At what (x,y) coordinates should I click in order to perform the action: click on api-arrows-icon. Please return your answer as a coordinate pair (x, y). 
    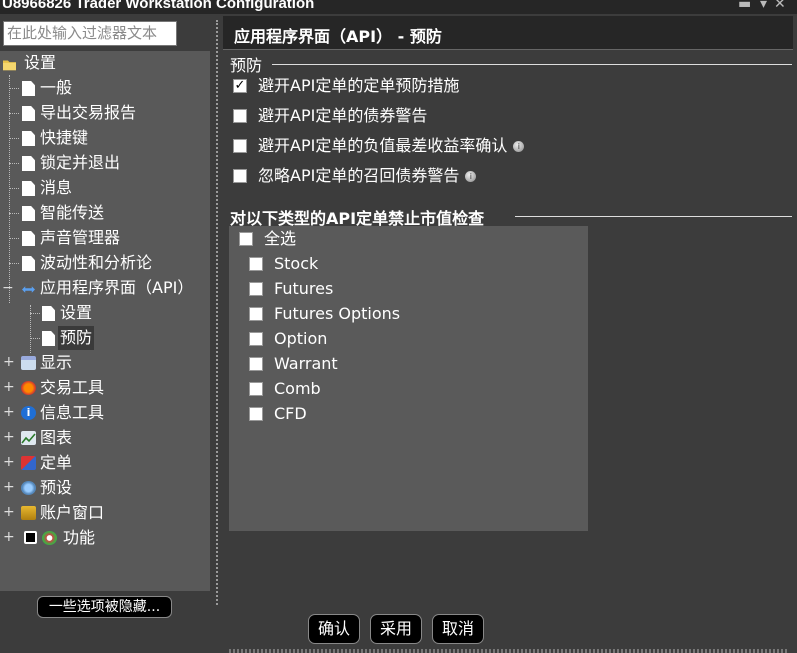
    Looking at the image, I should click on (28, 289).